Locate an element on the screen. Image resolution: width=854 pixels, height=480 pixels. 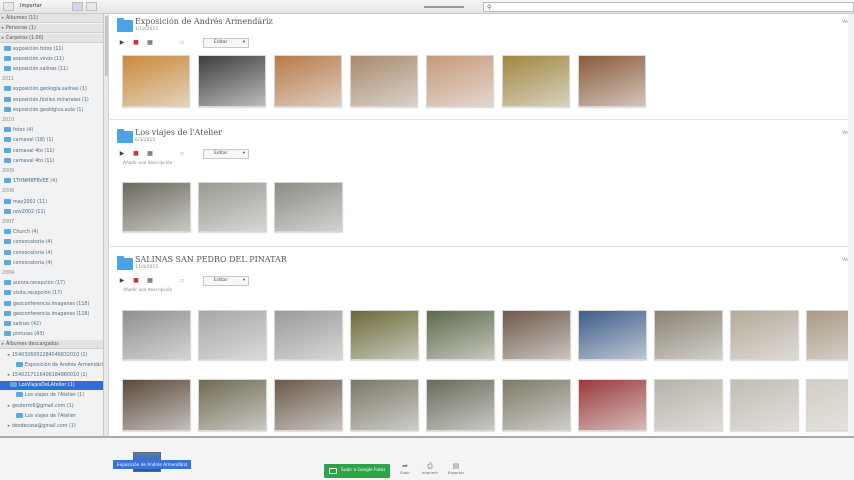
sidebar-item: exposición.salinas (11) is located at coordinates (51, 69).